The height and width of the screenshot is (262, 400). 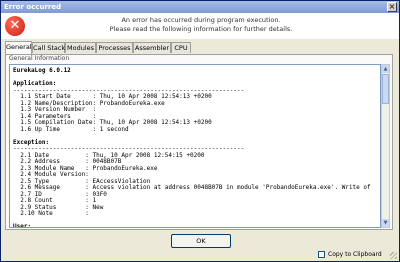 I want to click on tab-call-stack: Call Stack, so click(x=48, y=47).